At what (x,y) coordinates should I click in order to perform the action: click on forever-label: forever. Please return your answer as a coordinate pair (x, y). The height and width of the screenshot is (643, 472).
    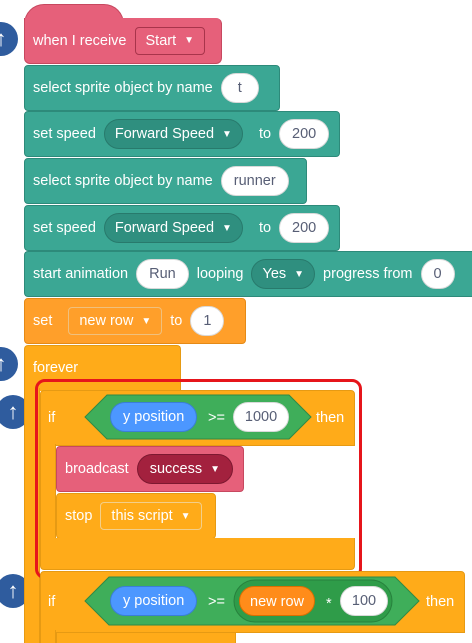
    Looking at the image, I should click on (56, 368).